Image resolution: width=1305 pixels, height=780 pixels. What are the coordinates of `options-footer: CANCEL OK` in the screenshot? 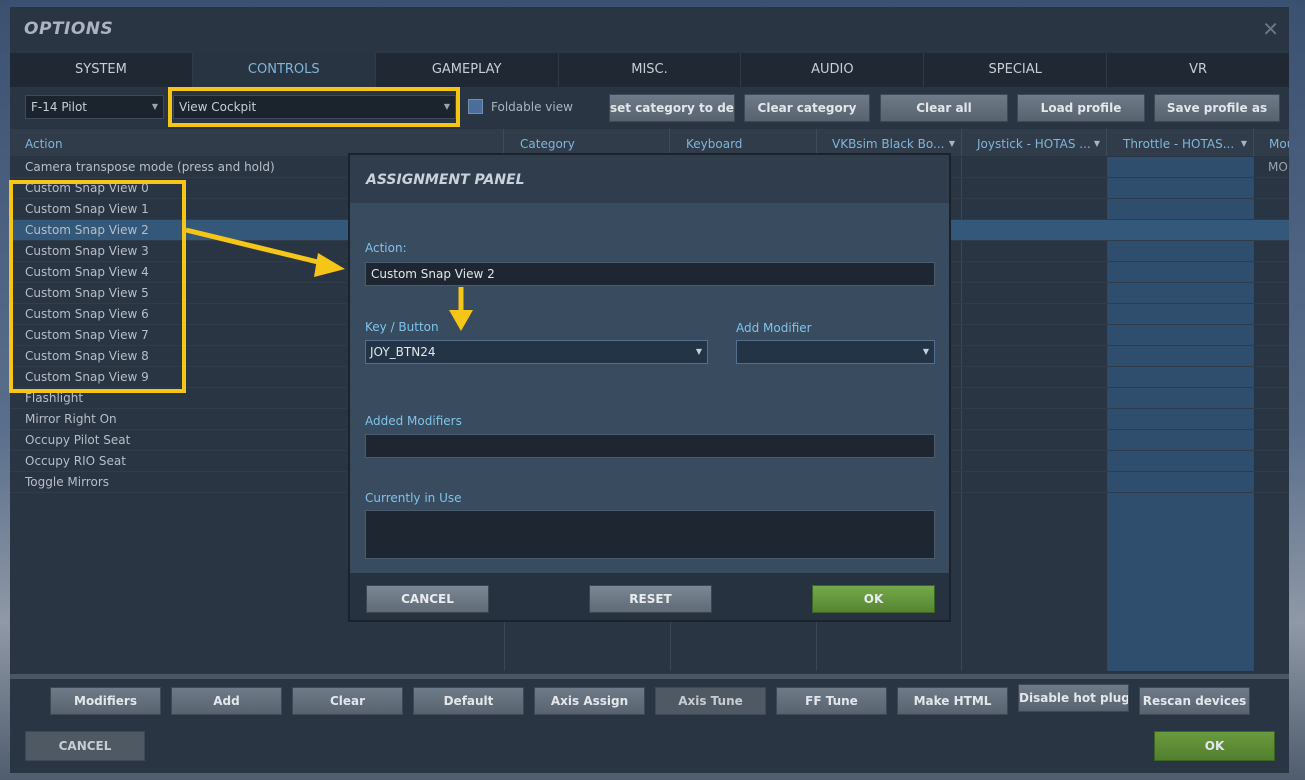 It's located at (649, 748).